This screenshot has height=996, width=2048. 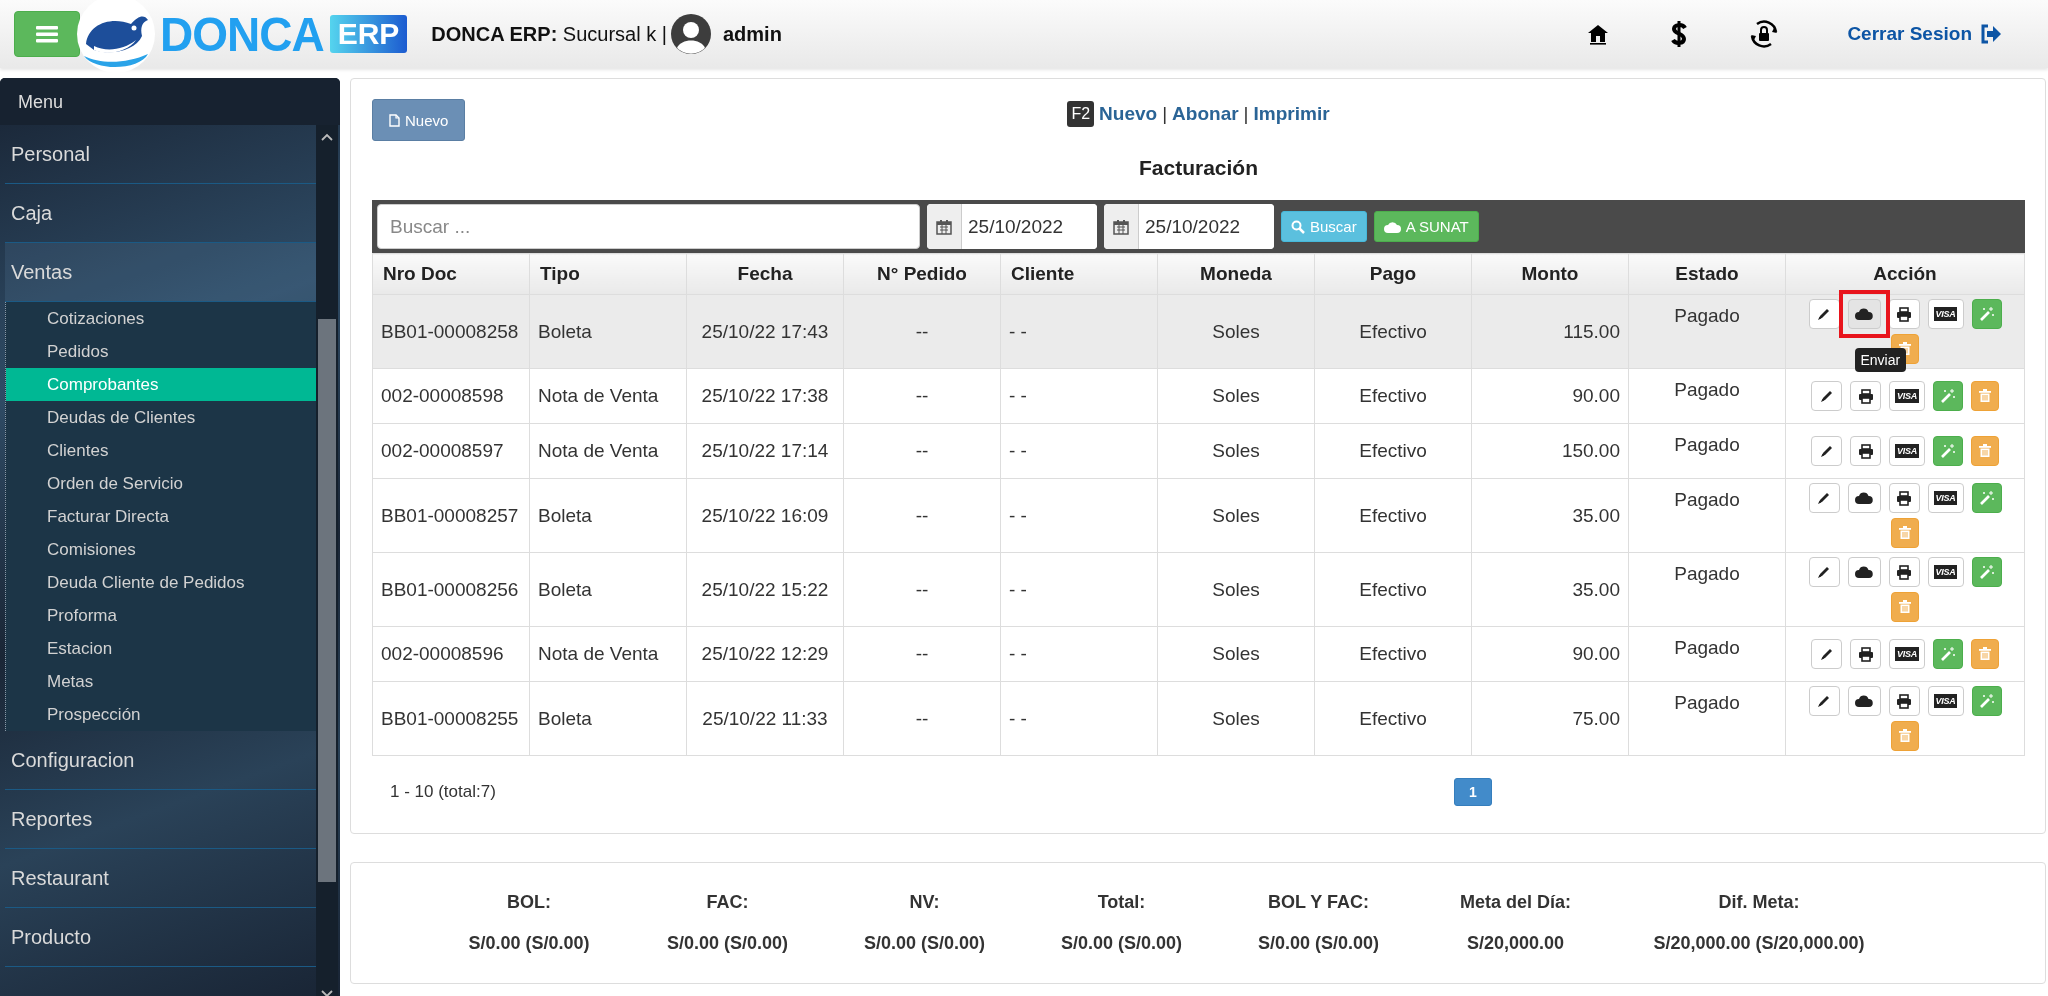 I want to click on scrollbar, so click(x=327, y=560).